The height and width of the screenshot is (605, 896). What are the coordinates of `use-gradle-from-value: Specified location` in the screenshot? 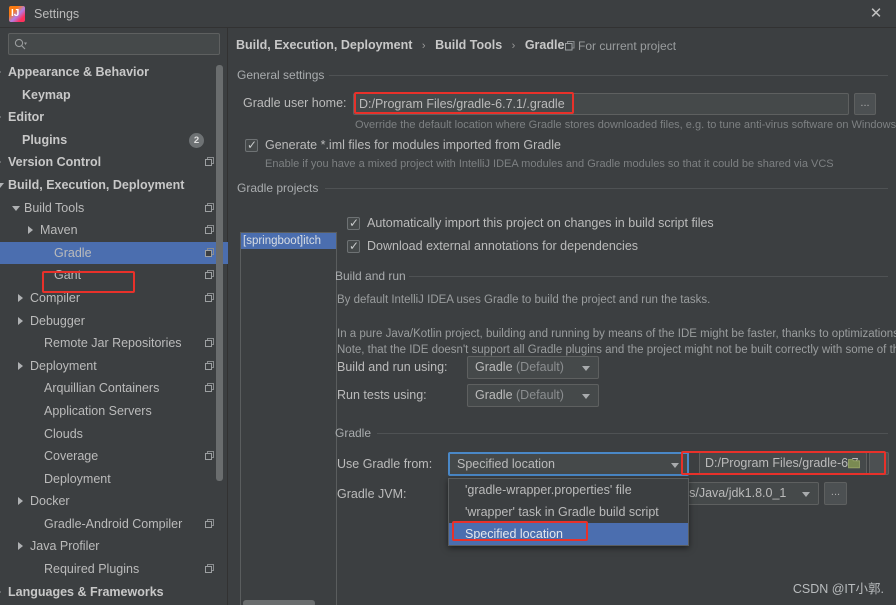 It's located at (506, 464).